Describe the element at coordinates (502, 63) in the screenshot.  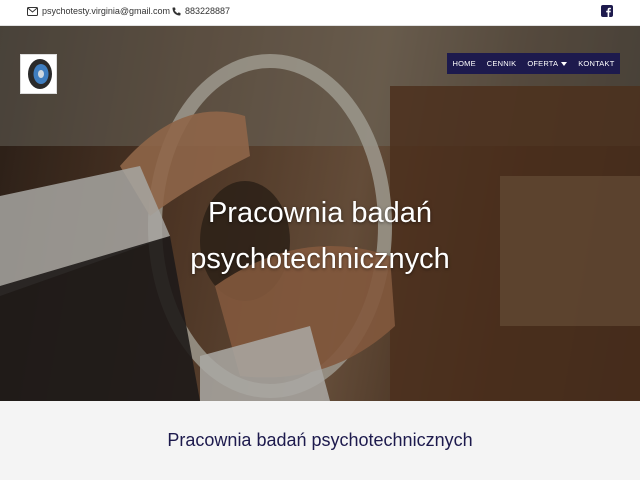
I see `nav-cennik: CENNIK` at that location.